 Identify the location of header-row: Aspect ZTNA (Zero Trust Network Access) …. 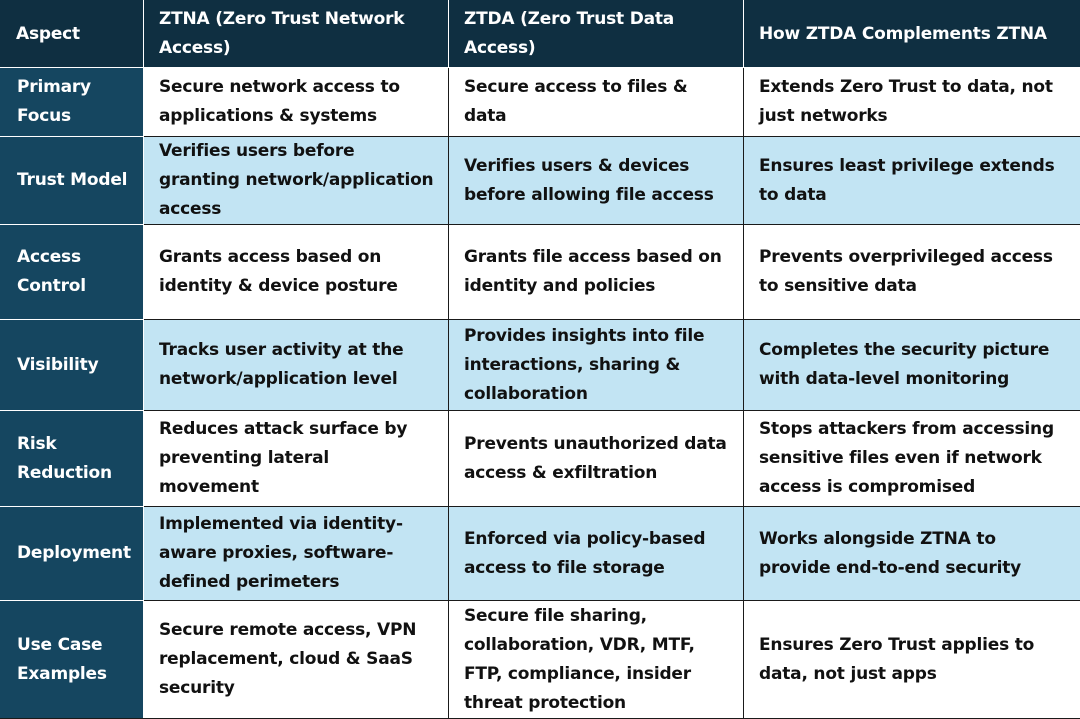
(540, 34).